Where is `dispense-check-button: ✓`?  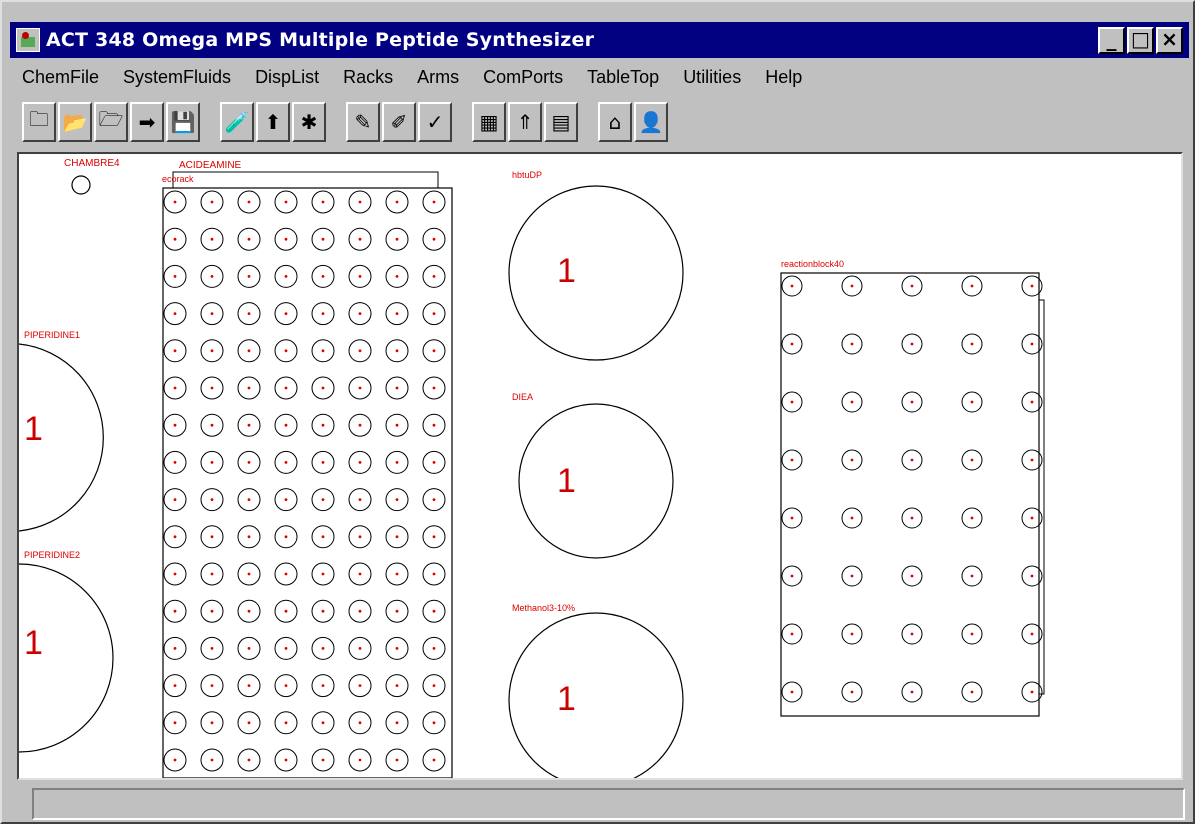
dispense-check-button: ✓ is located at coordinates (435, 122).